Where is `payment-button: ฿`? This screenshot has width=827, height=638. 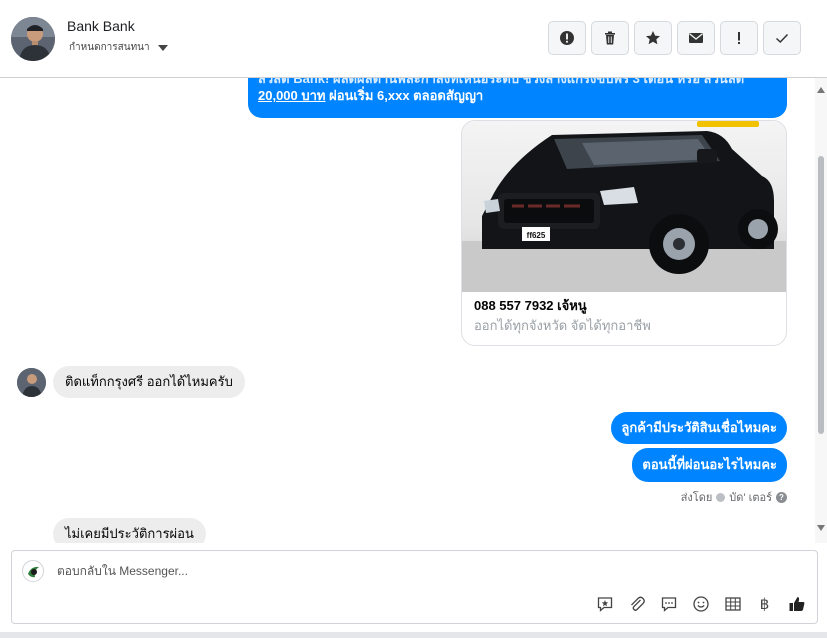
payment-button: ฿ is located at coordinates (764, 603).